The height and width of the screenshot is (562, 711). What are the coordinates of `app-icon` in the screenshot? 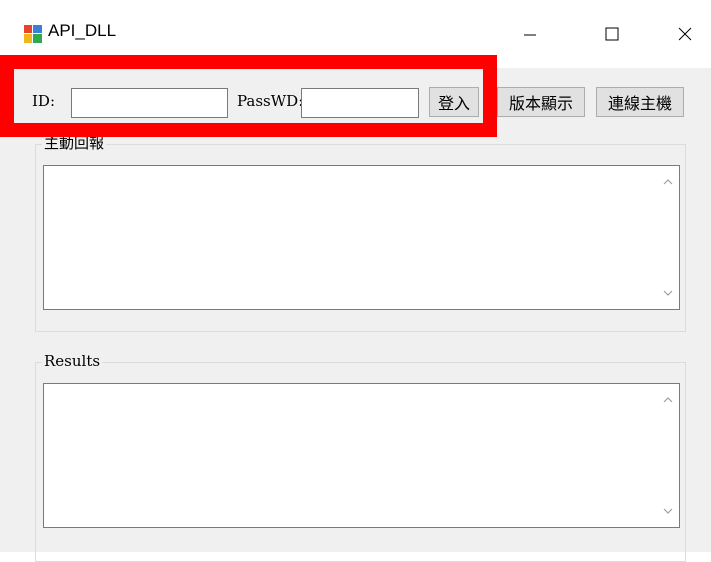 It's located at (33, 34).